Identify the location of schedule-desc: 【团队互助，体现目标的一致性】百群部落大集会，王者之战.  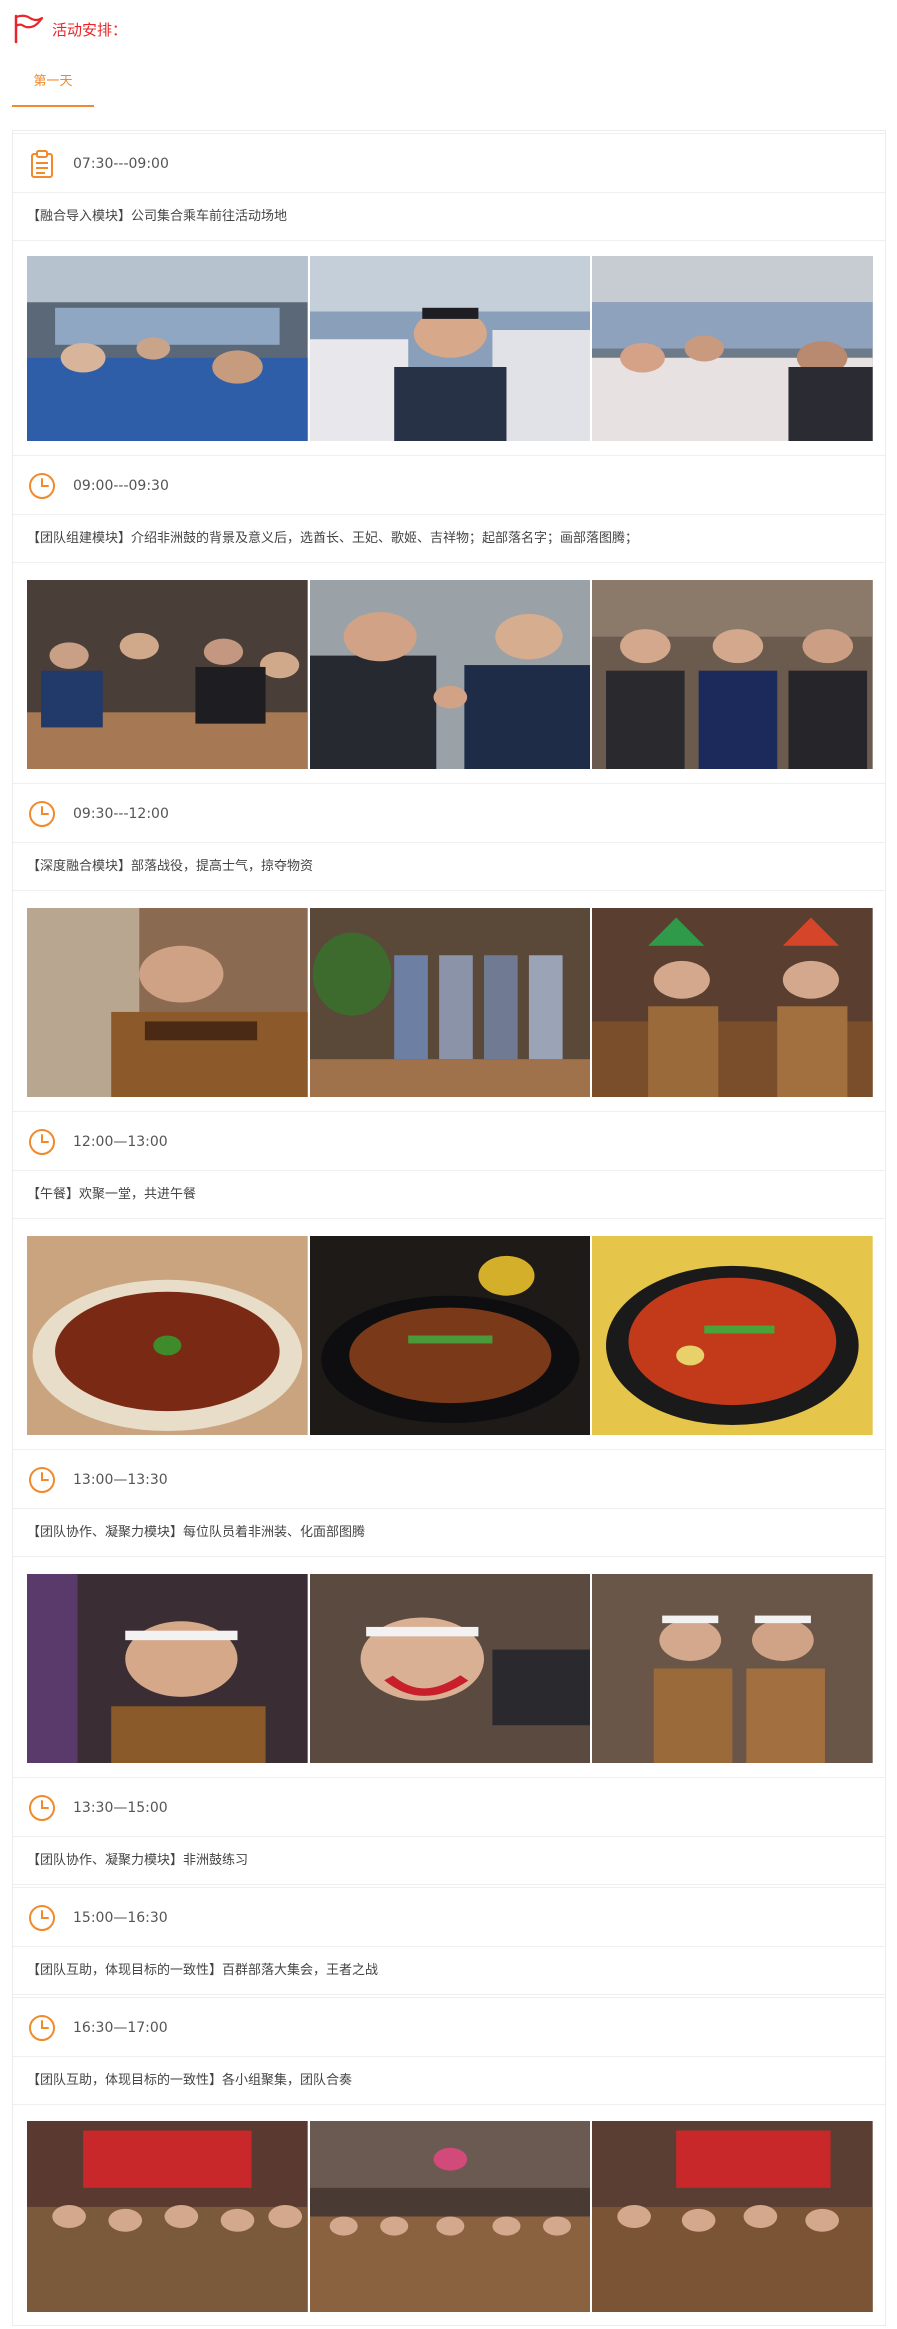
(203, 1970).